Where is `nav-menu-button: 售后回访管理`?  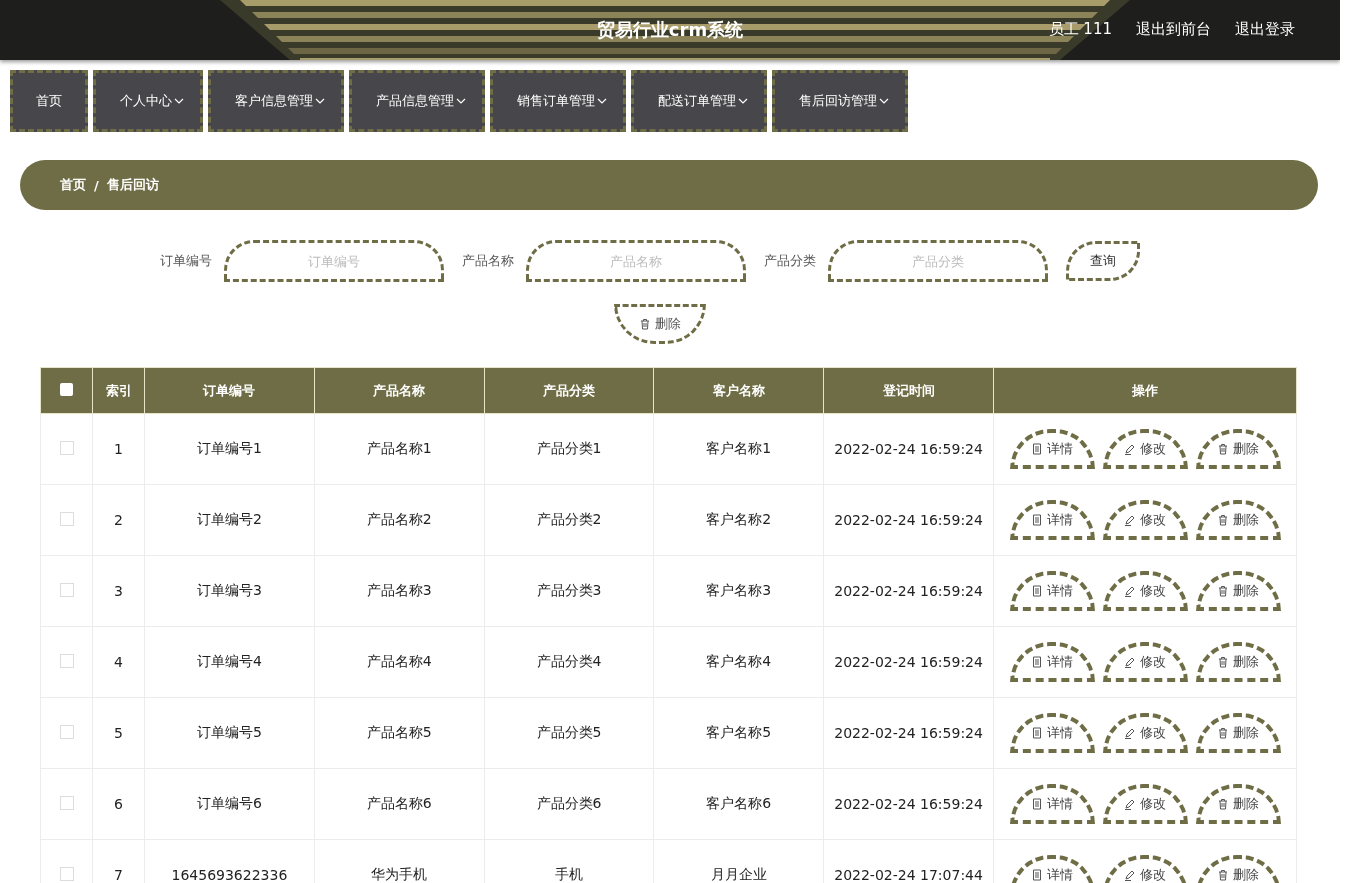
nav-menu-button: 售后回访管理 is located at coordinates (840, 101).